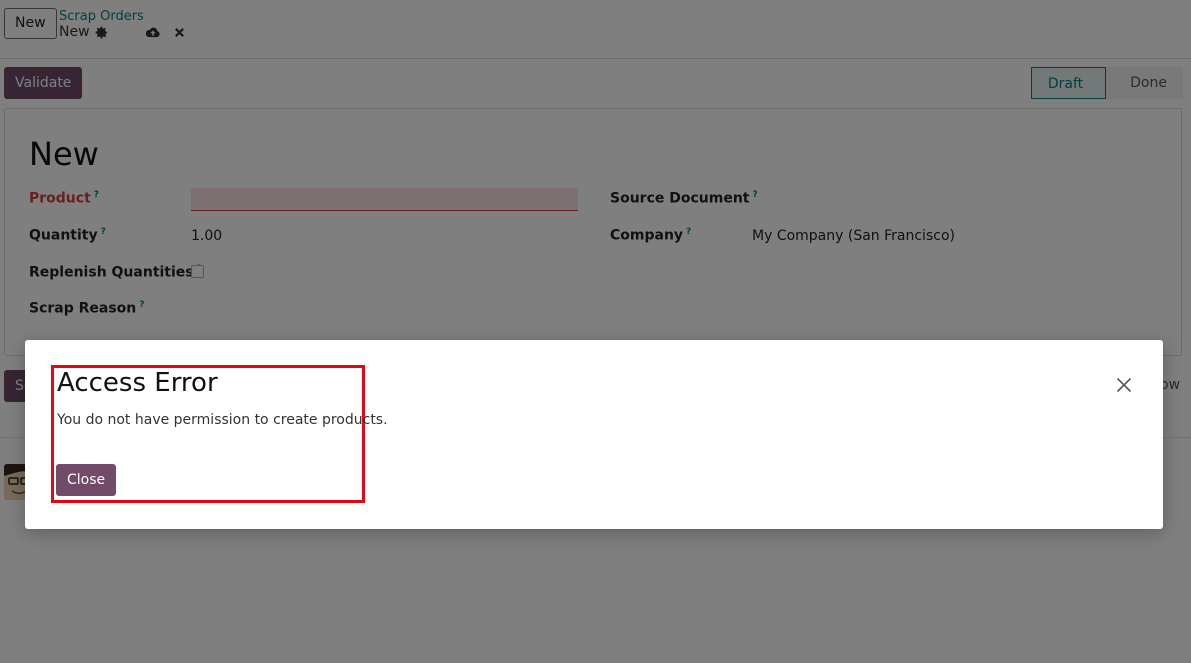 The image size is (1191, 663). I want to click on close-button: Close, so click(86, 480).